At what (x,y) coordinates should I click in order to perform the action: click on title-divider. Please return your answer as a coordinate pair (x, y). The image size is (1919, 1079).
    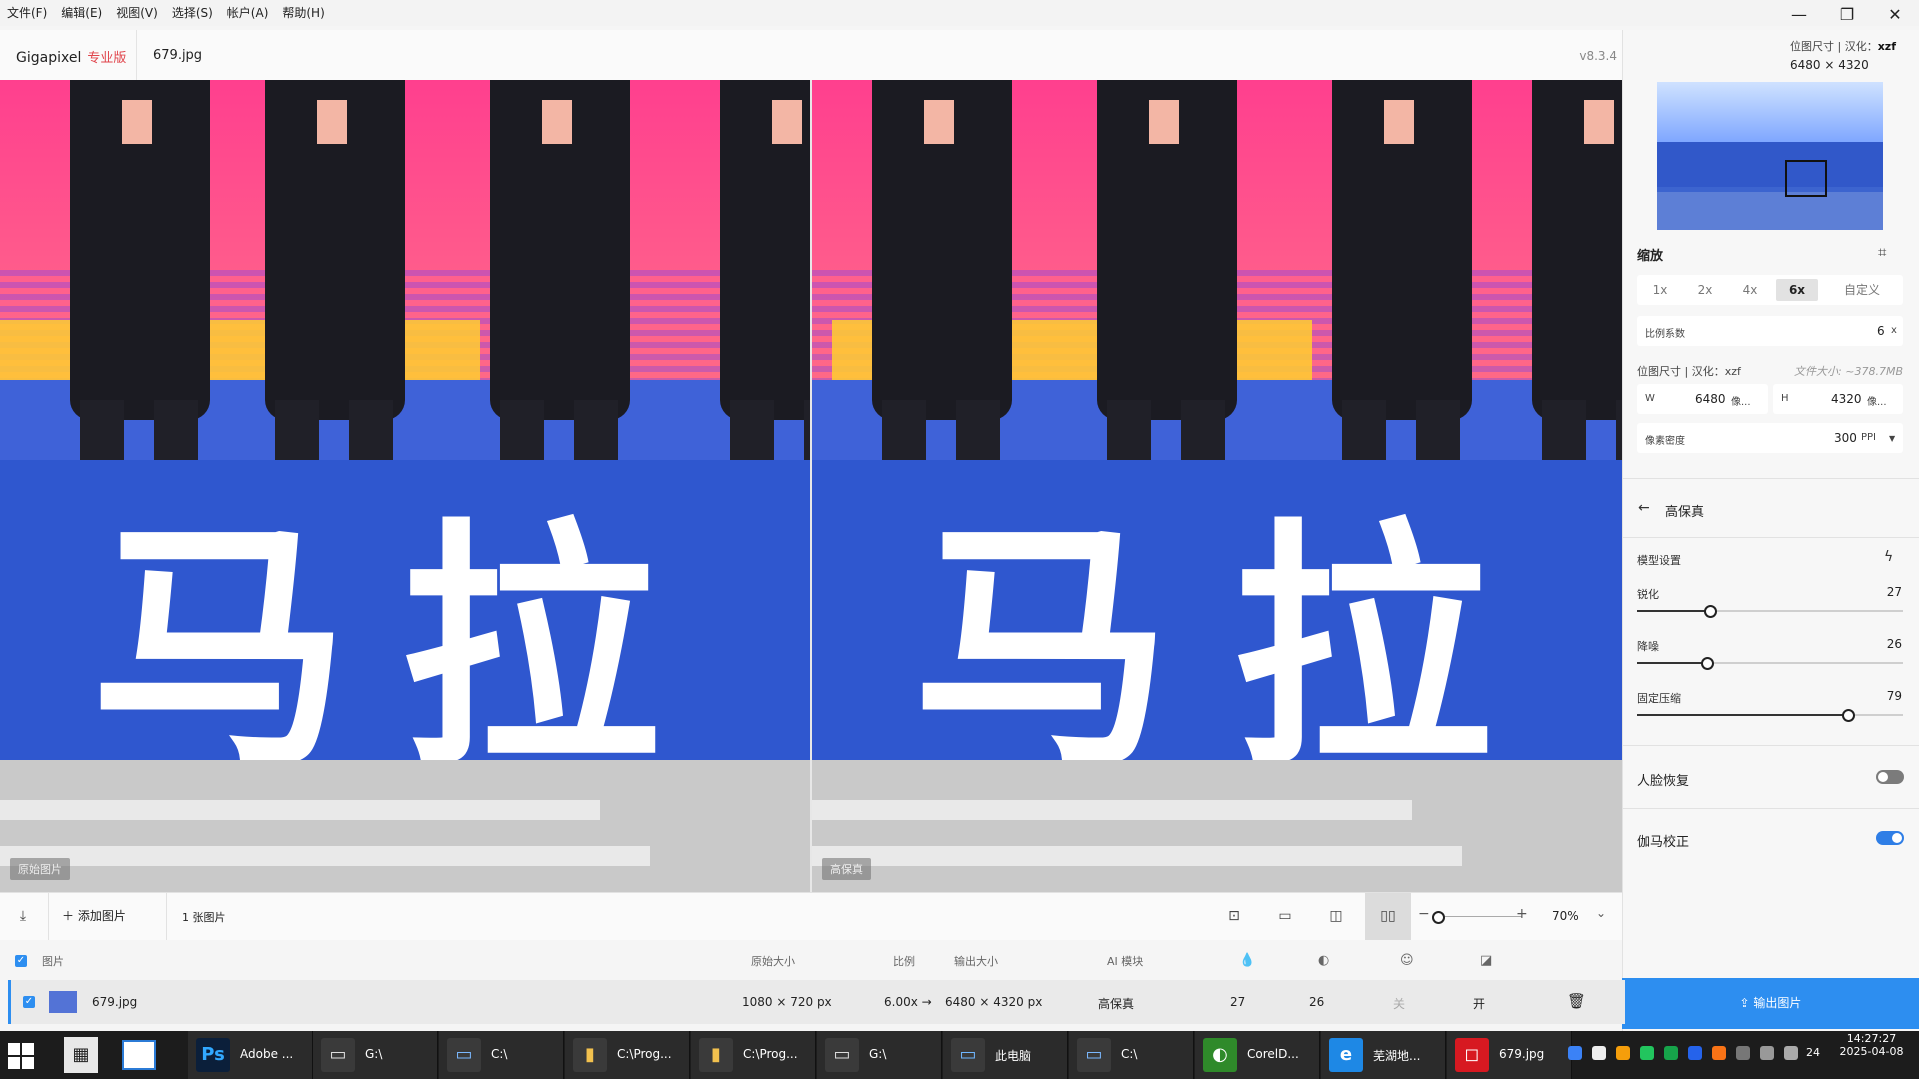
    Looking at the image, I should click on (136, 55).